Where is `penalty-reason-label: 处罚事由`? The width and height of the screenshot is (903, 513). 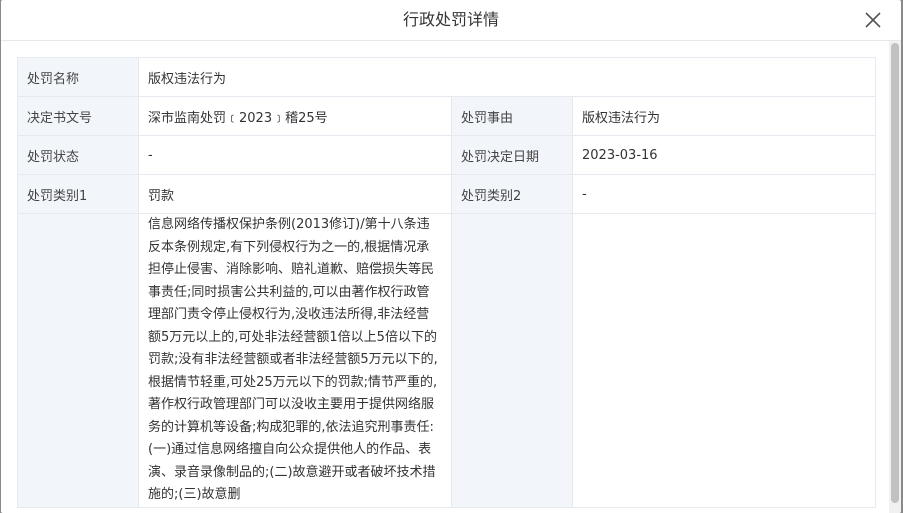 penalty-reason-label: 处罚事由 is located at coordinates (512, 116).